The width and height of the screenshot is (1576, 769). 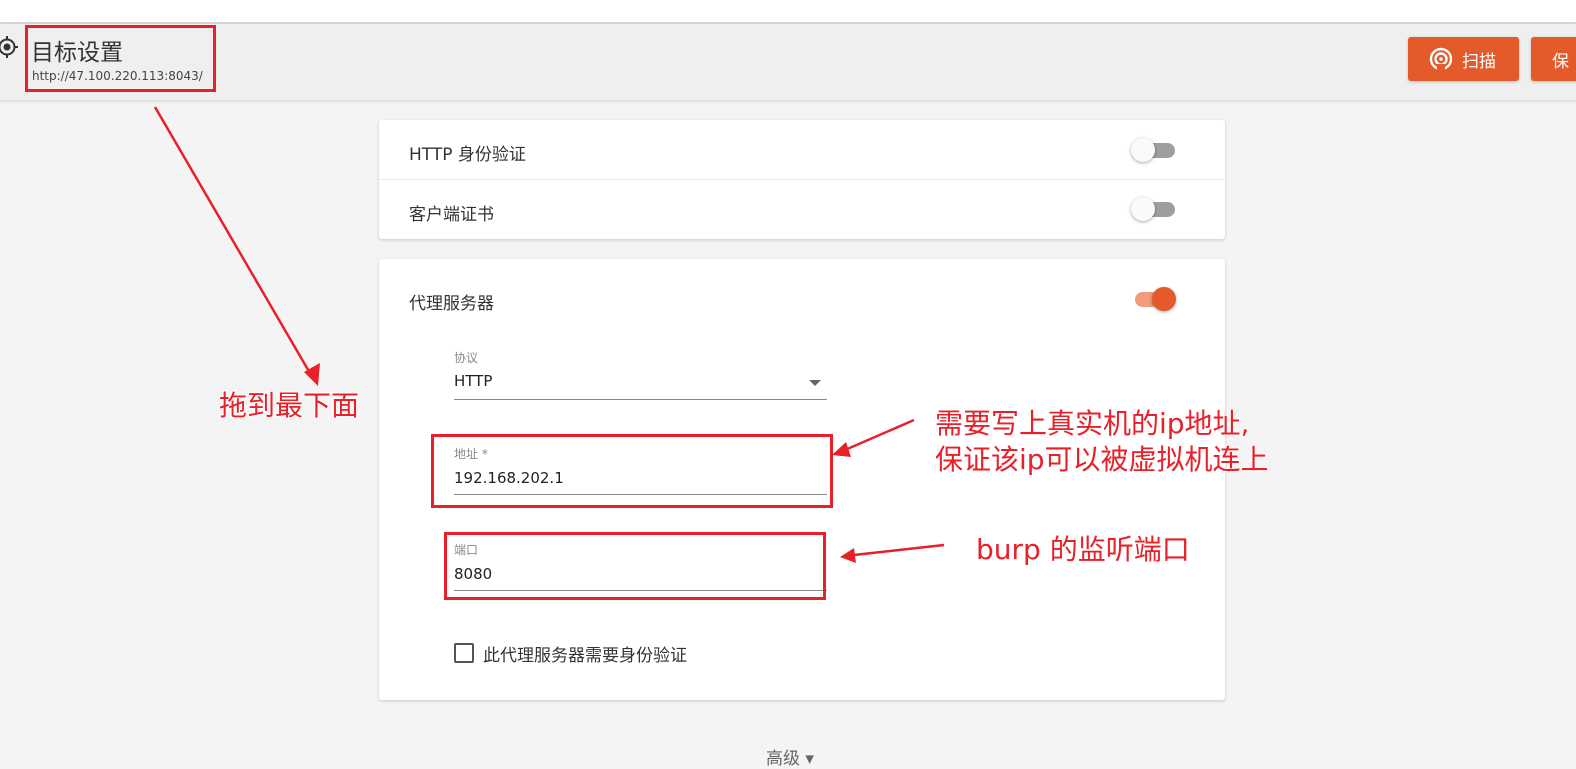 I want to click on annotation-ip-note-line1: 需要写上真实机的ip地址,, so click(x=1092, y=423).